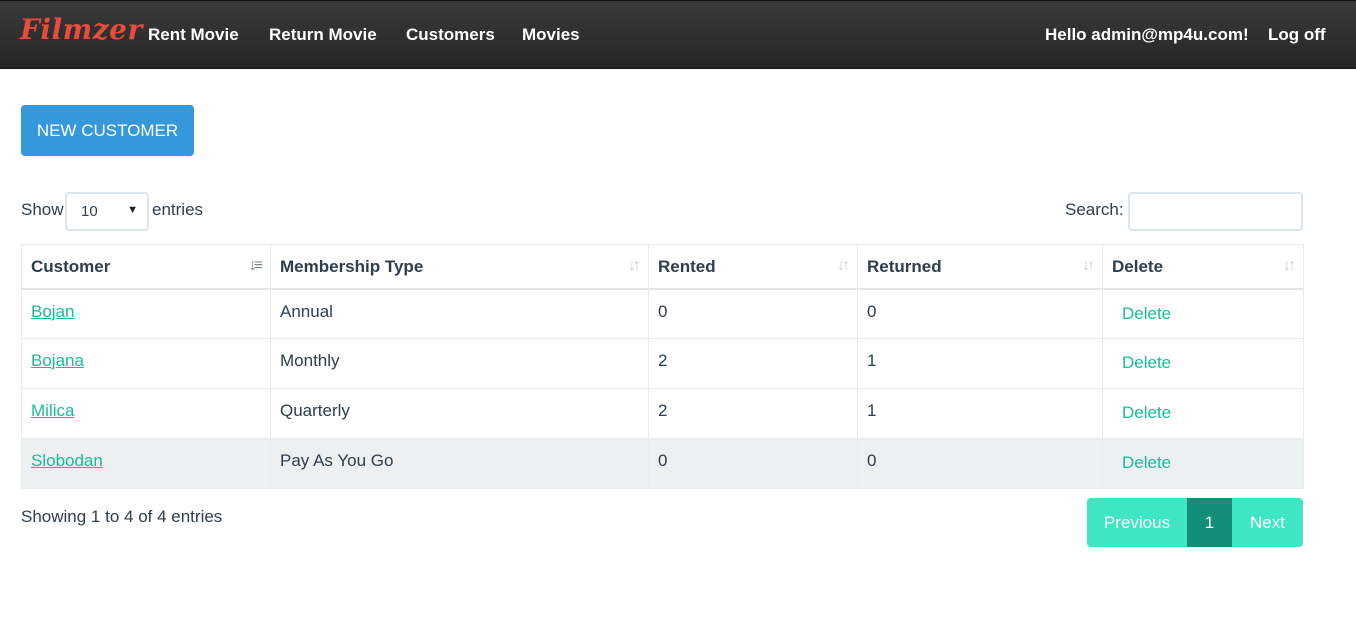 The image size is (1356, 630). What do you see at coordinates (178, 209) in the screenshot?
I see `entries-label: entries` at bounding box center [178, 209].